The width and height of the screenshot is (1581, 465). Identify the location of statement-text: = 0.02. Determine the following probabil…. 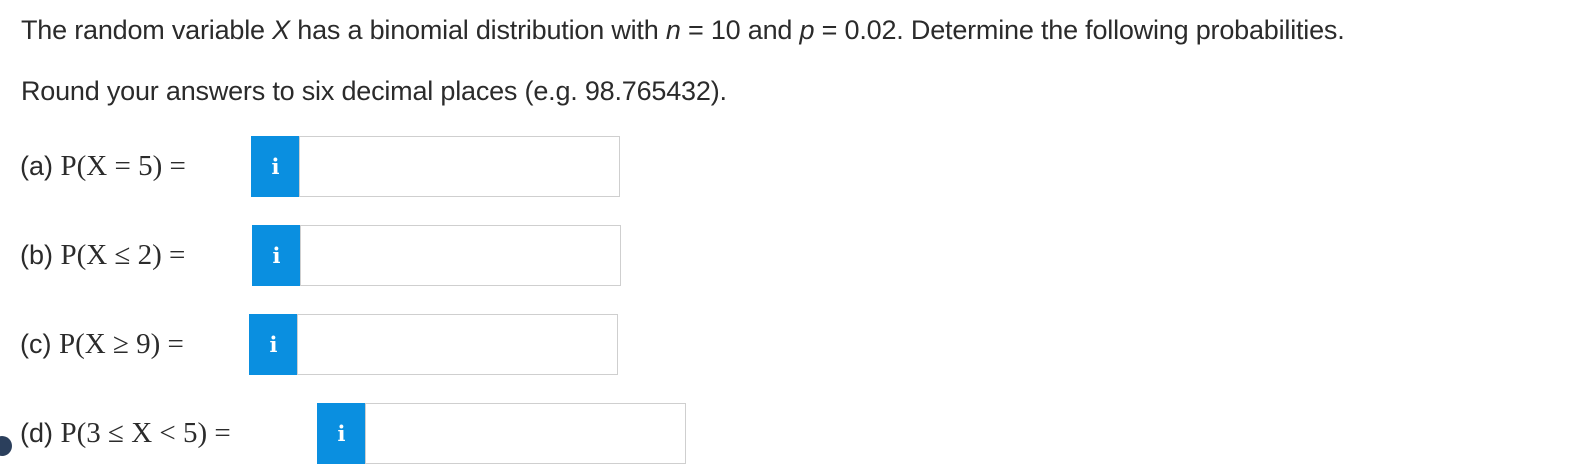
(1079, 30).